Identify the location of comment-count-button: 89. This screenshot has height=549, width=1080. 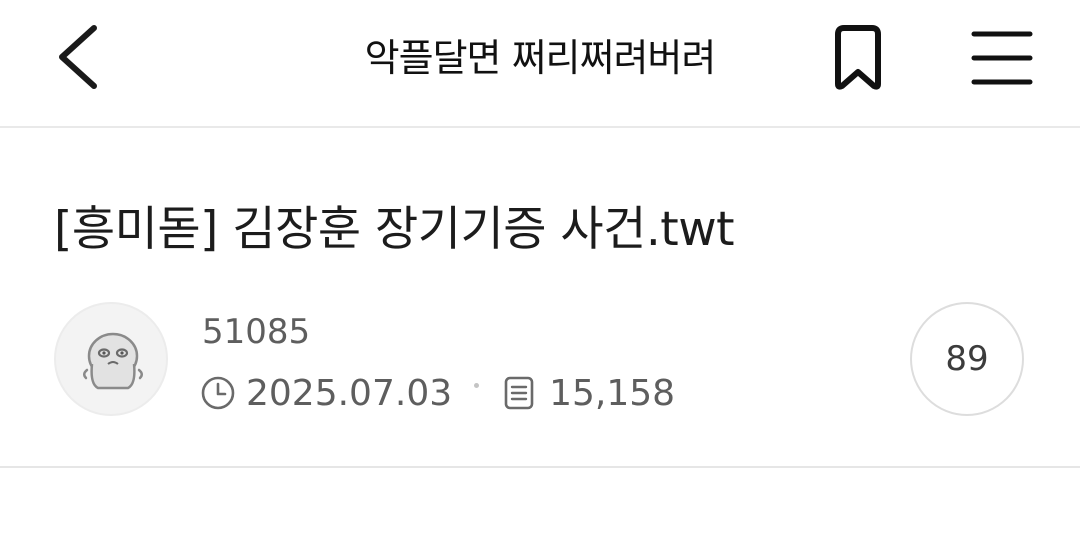
(967, 359).